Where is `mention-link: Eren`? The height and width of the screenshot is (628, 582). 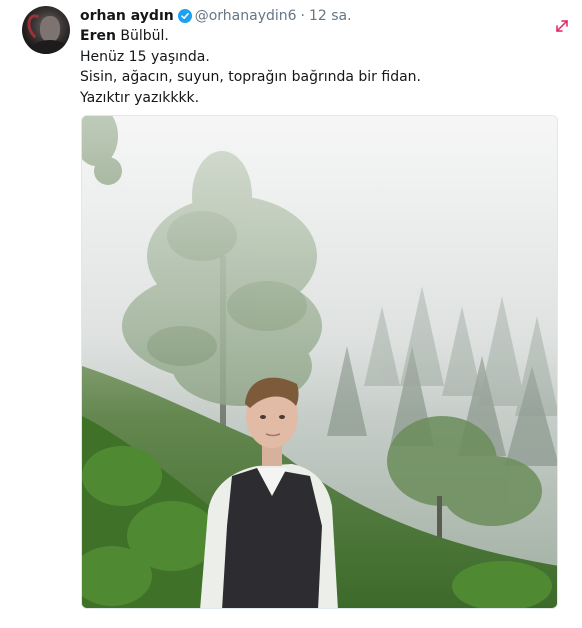
mention-link: Eren is located at coordinates (98, 36).